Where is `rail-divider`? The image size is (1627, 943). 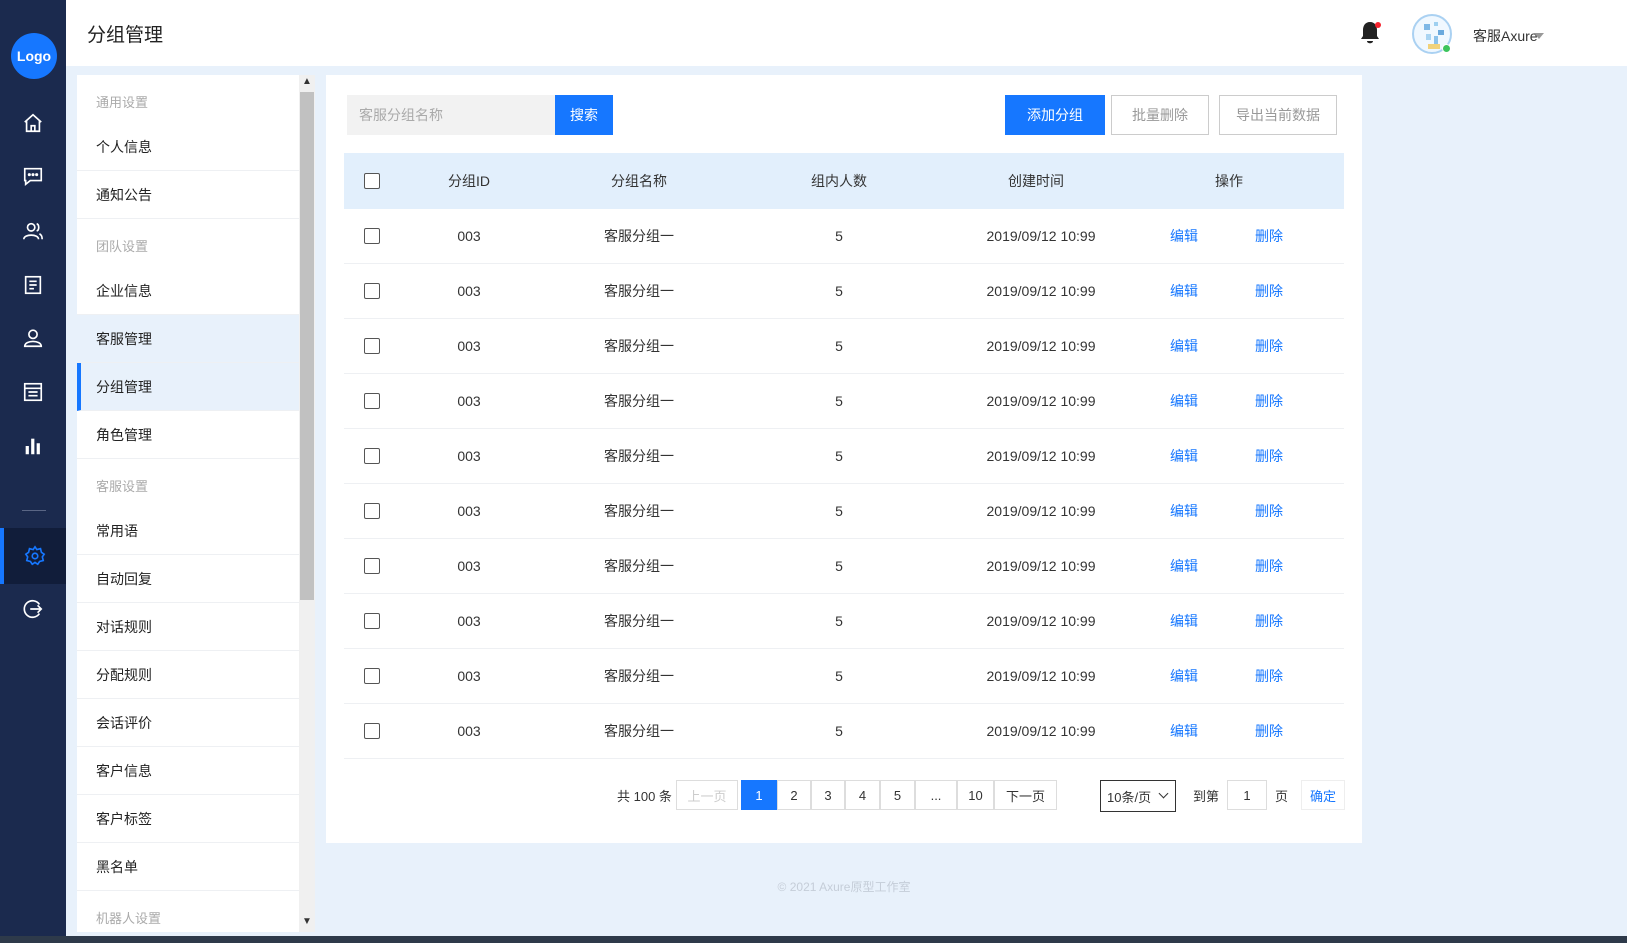 rail-divider is located at coordinates (34, 510).